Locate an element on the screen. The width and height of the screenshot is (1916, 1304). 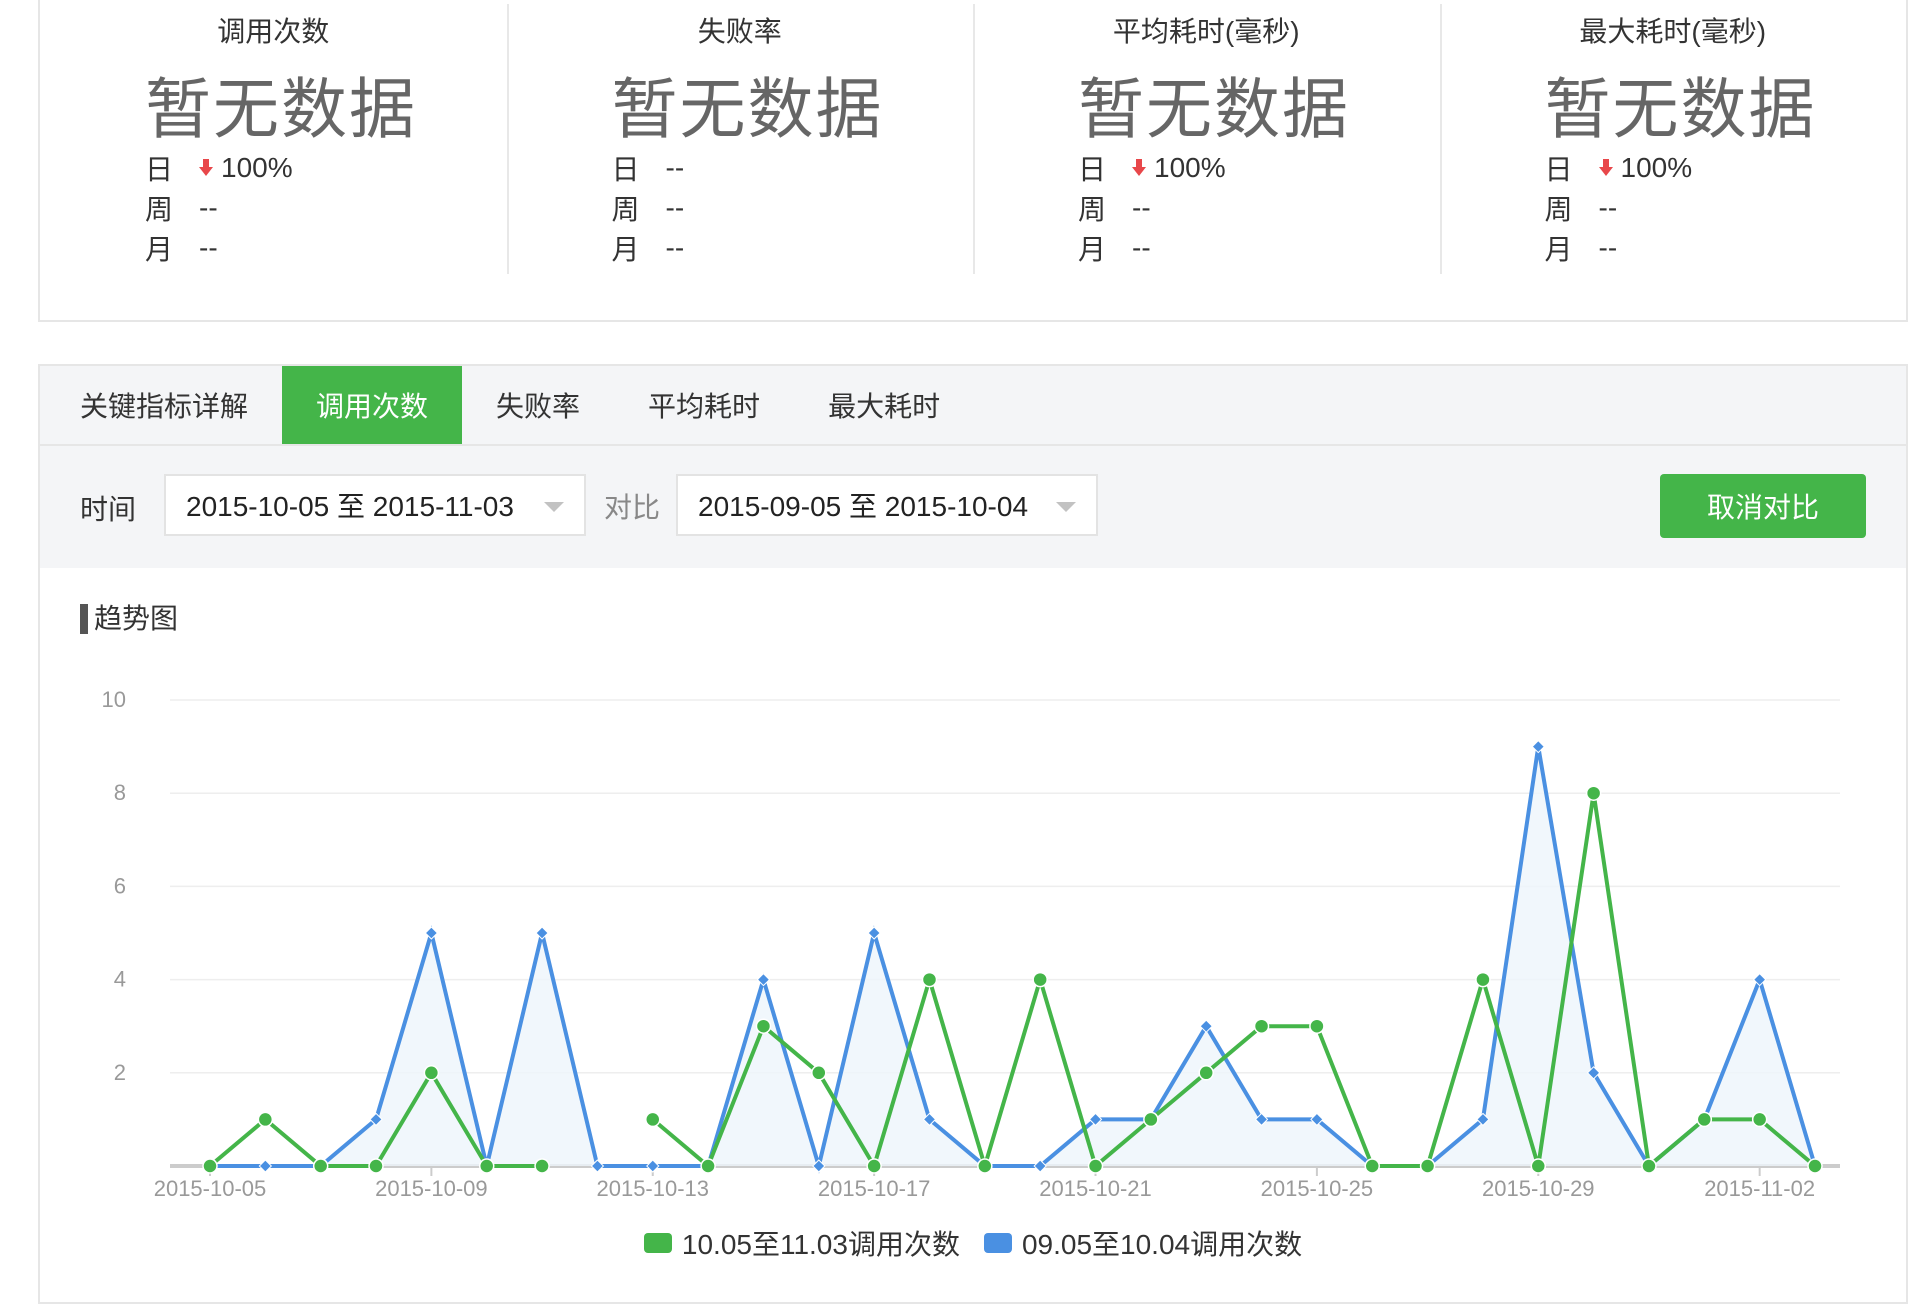
x-tick-label: 2015-10-09 is located at coordinates (431, 1188).